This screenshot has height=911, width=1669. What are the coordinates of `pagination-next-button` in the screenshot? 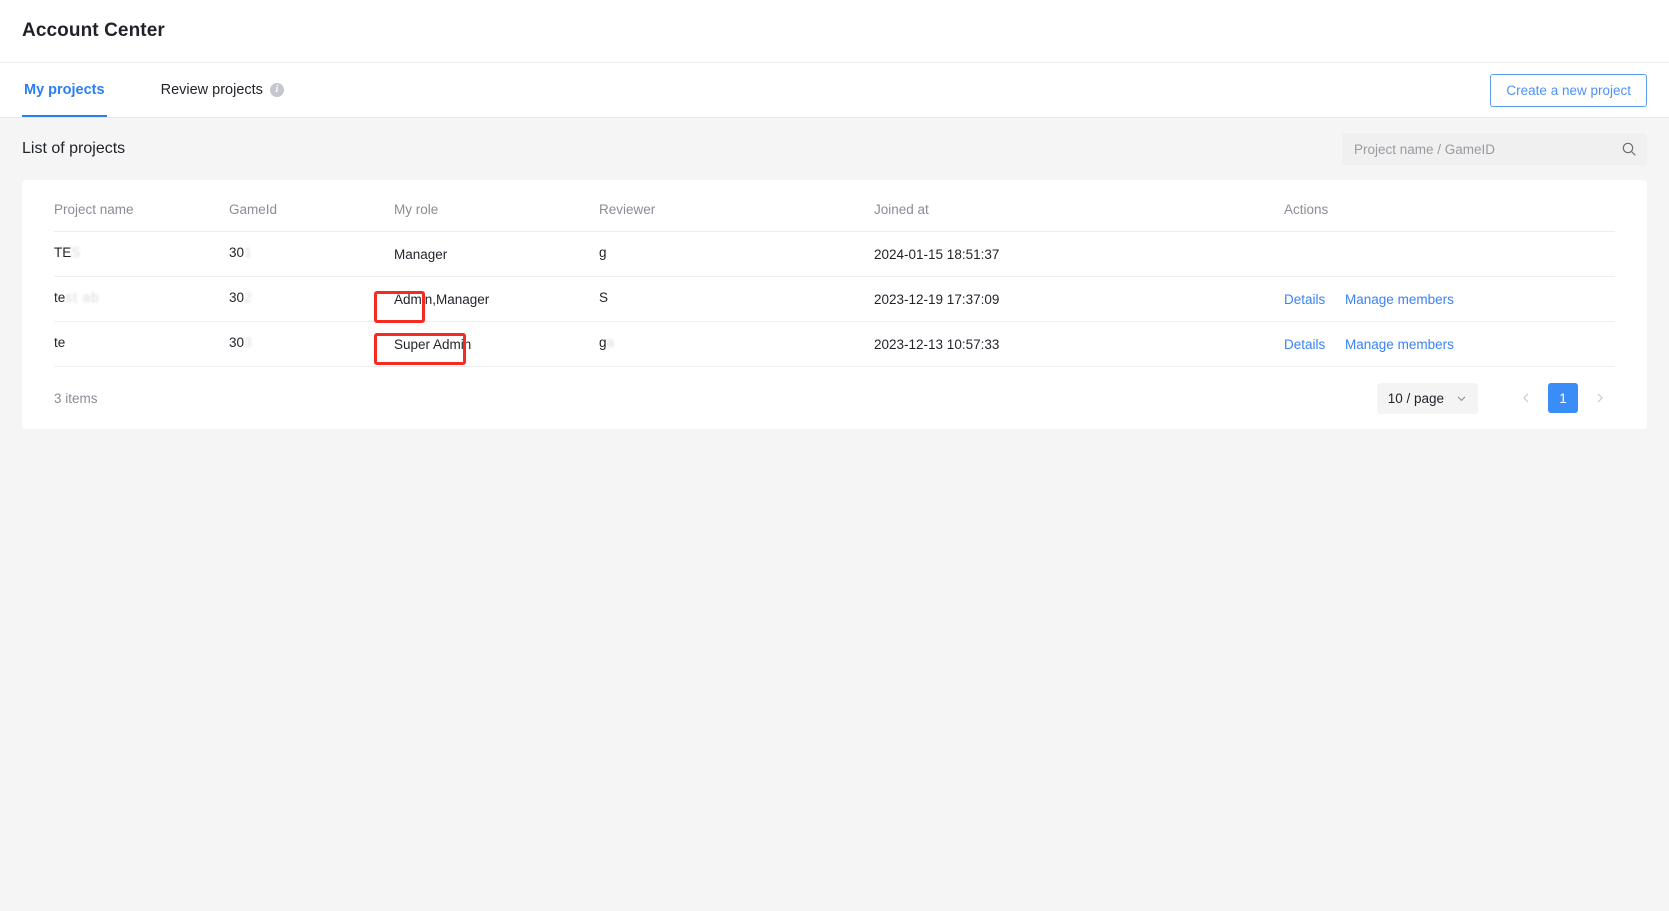 It's located at (1600, 398).